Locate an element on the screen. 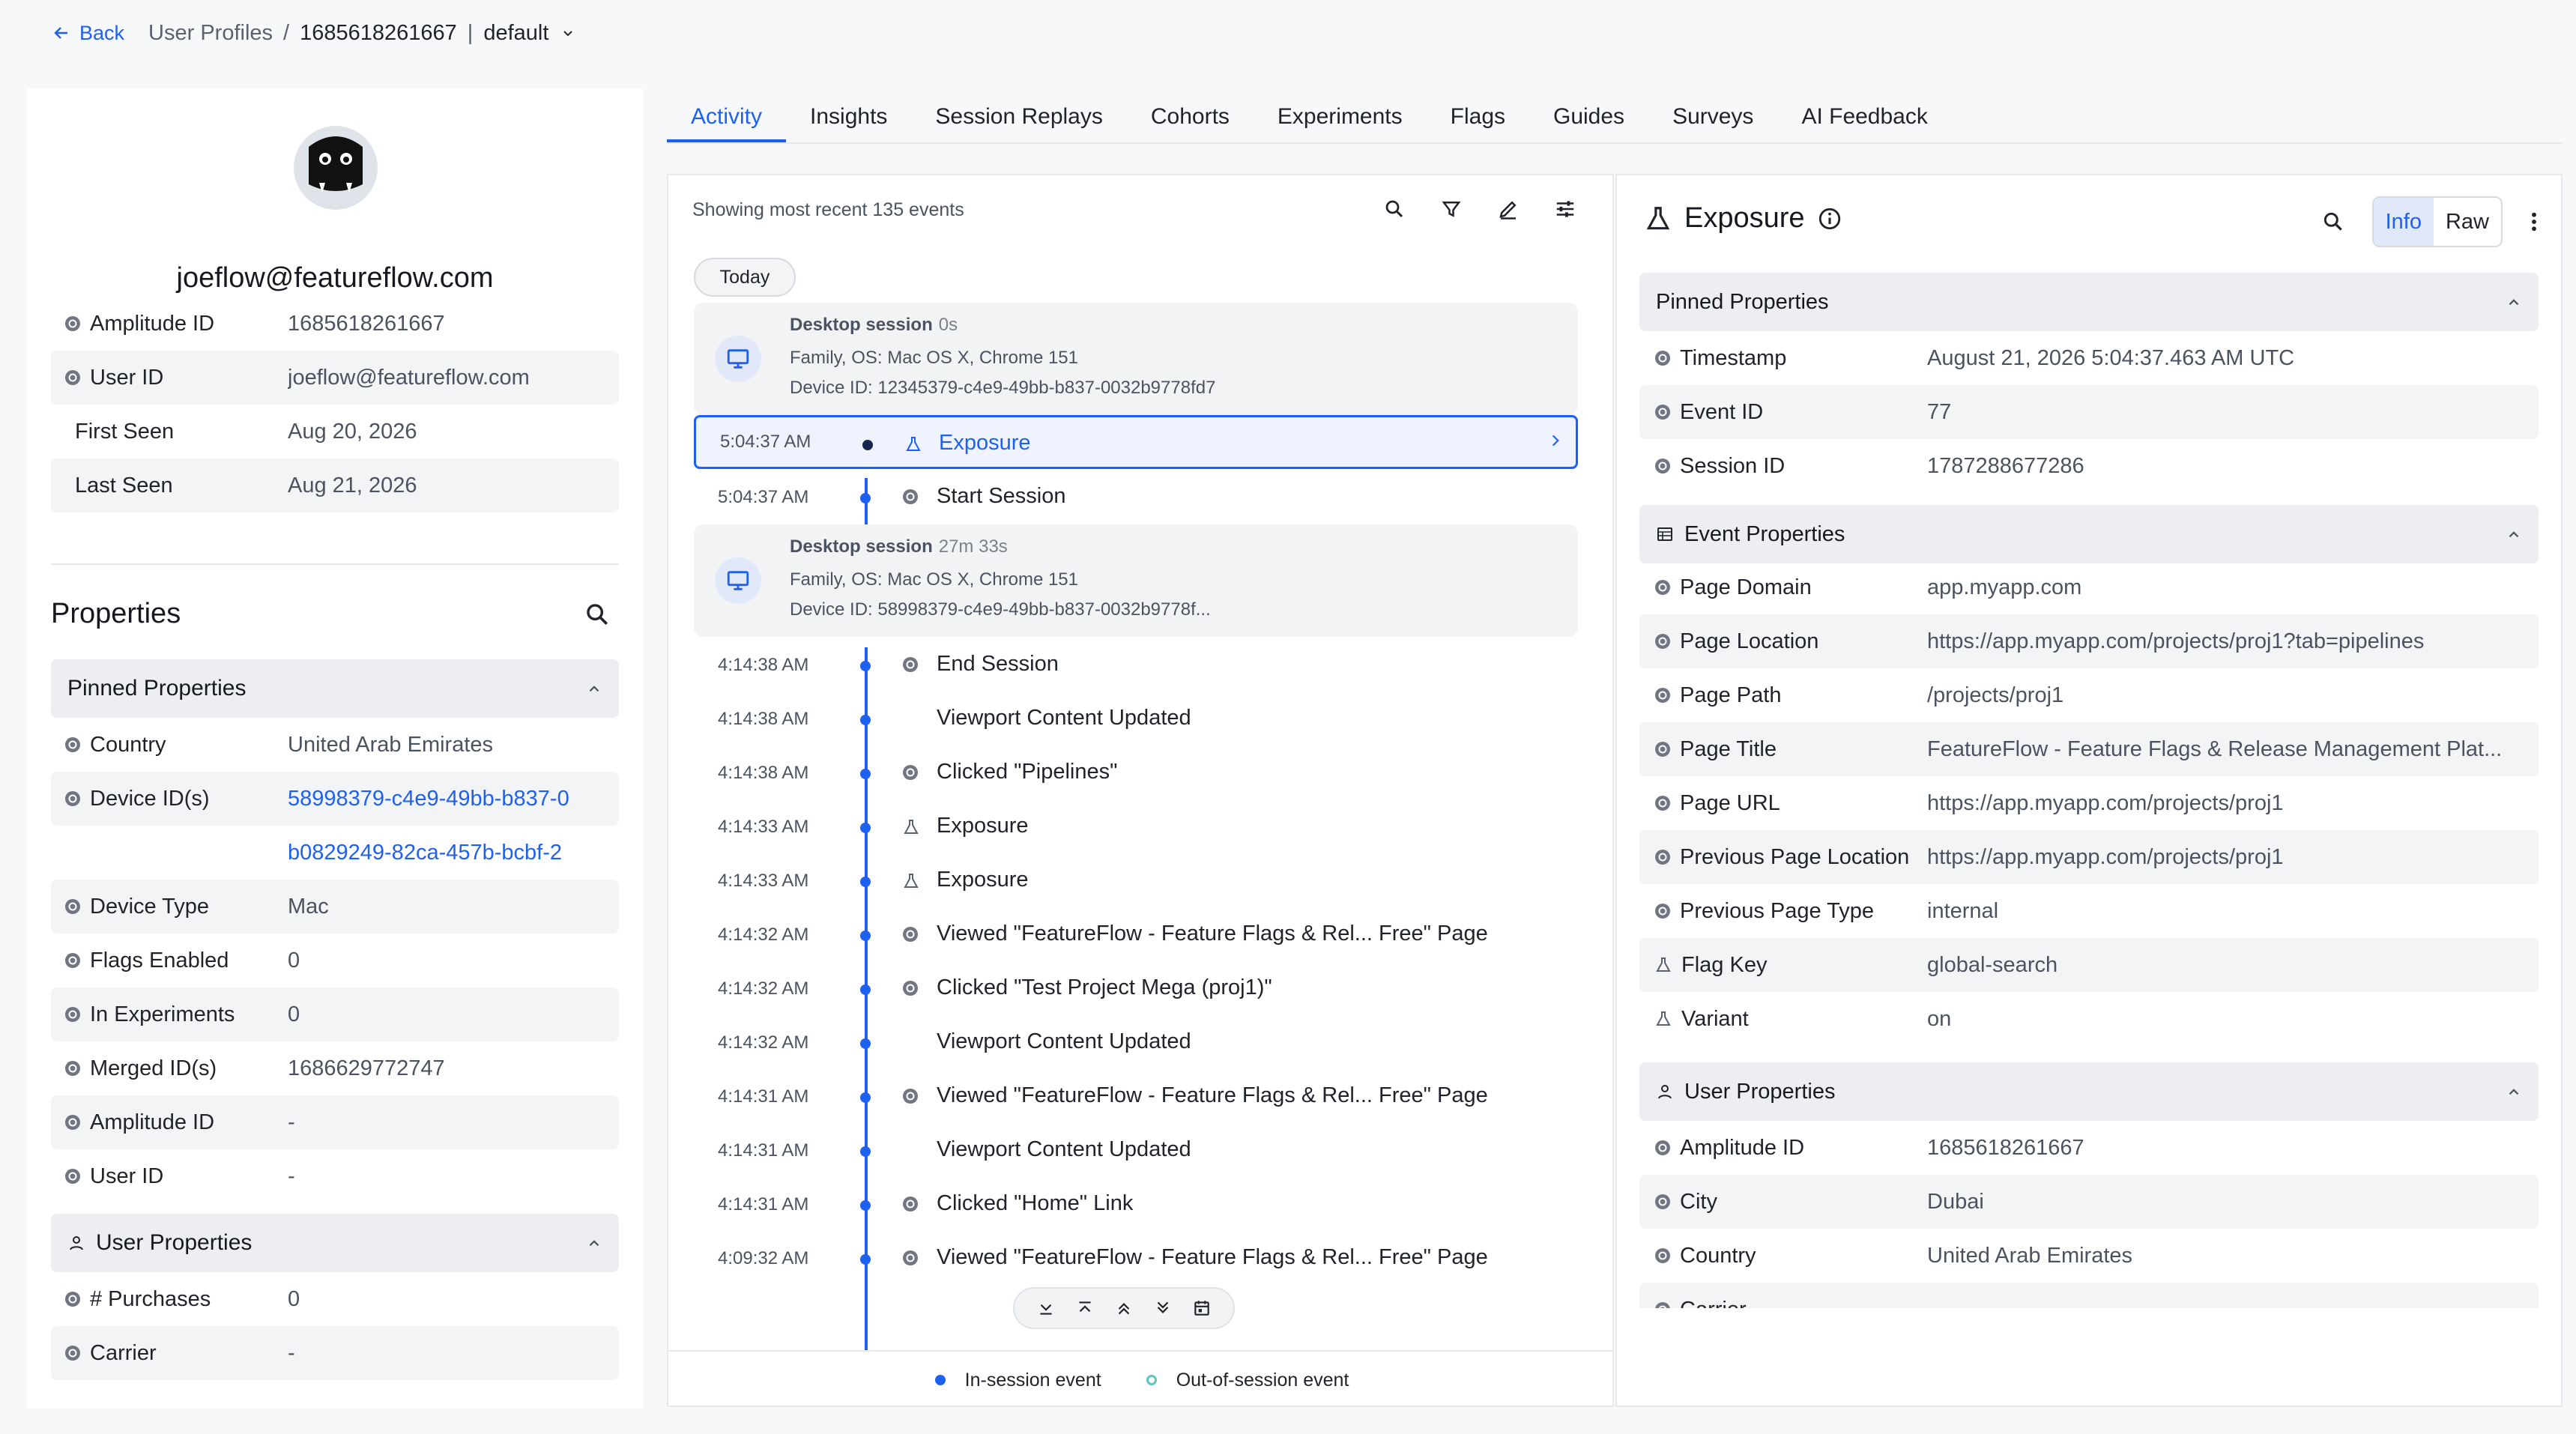 The width and height of the screenshot is (2576, 1434). event-row: 4:14:31 AM Viewport Content Updated is located at coordinates (1136, 1151).